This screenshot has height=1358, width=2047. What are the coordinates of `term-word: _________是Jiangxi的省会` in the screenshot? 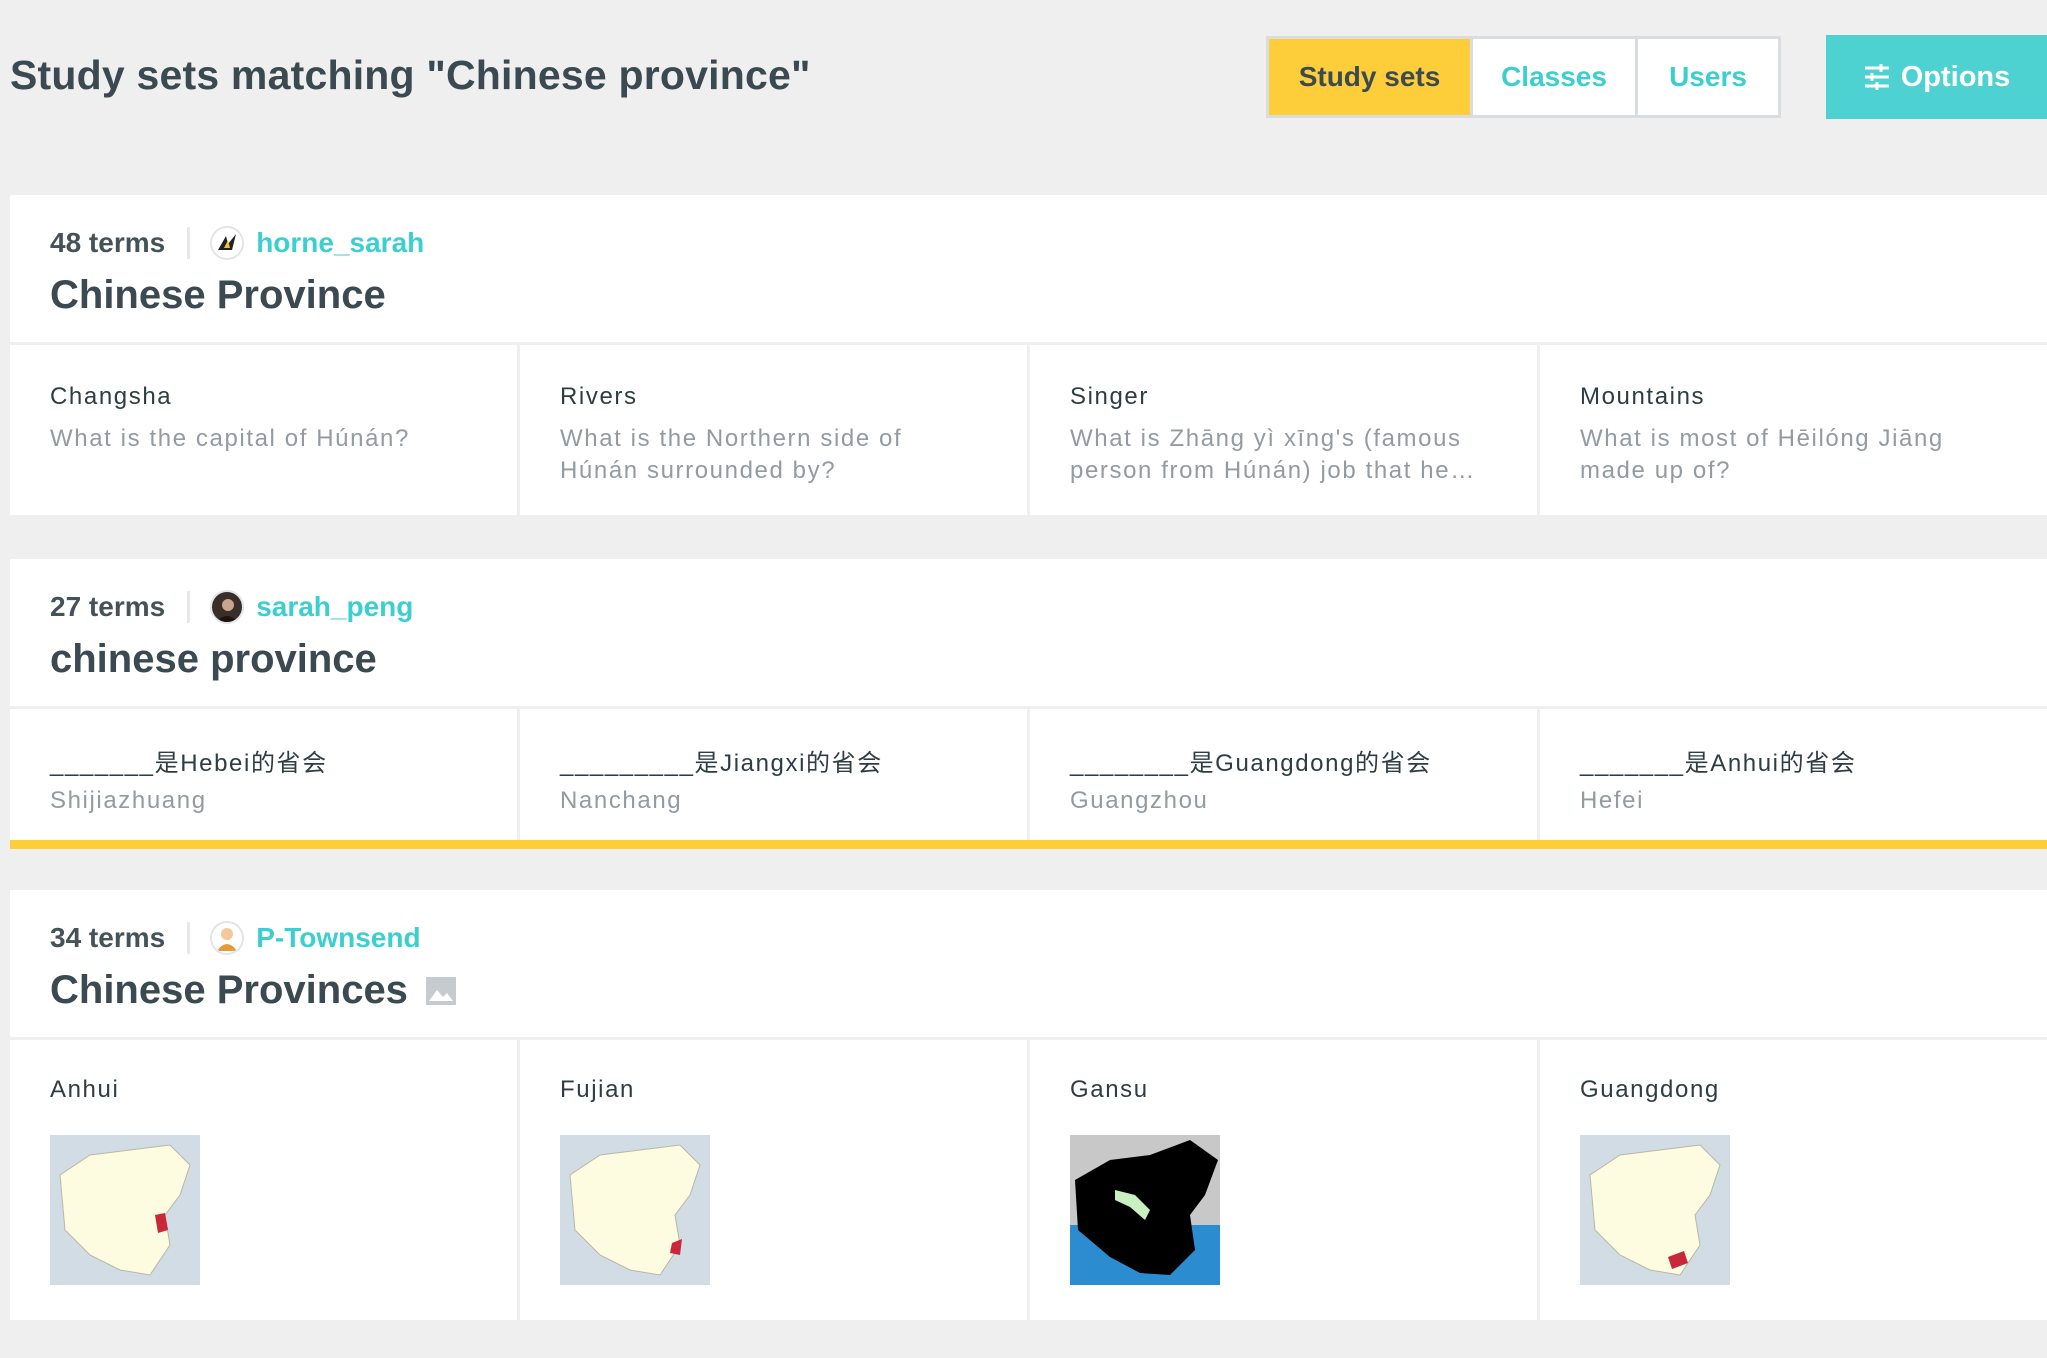 It's located at (721, 763).